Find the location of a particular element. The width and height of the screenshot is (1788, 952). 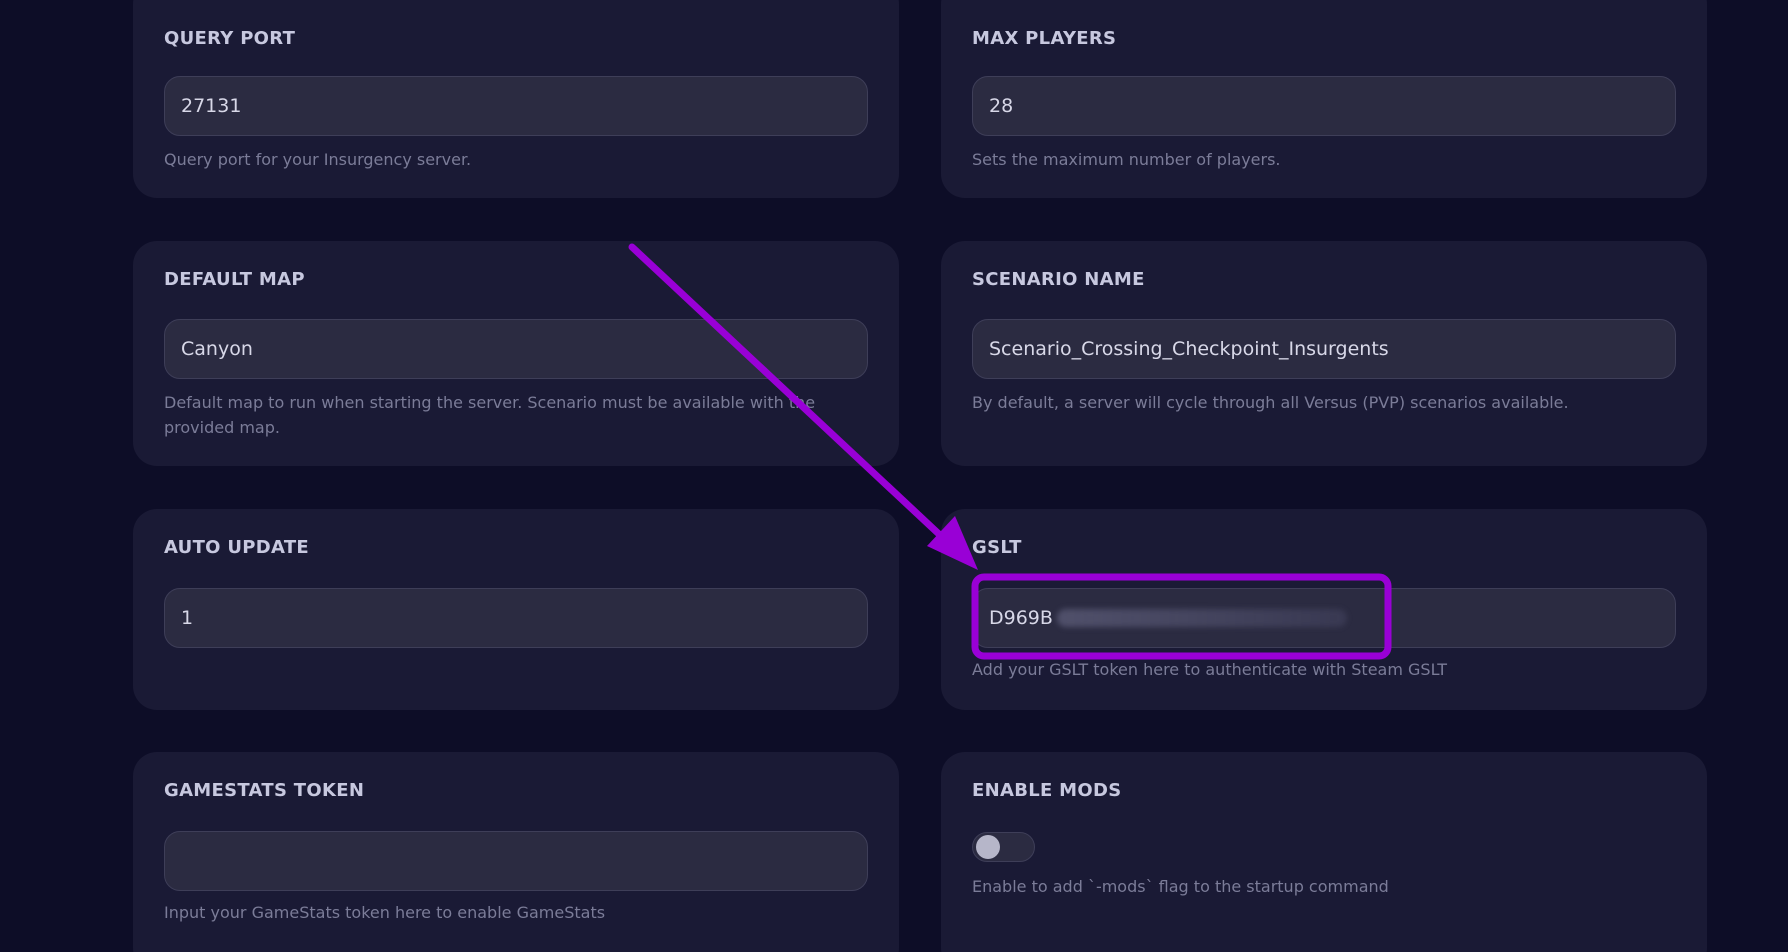

gslt-redacted is located at coordinates (1201, 618).